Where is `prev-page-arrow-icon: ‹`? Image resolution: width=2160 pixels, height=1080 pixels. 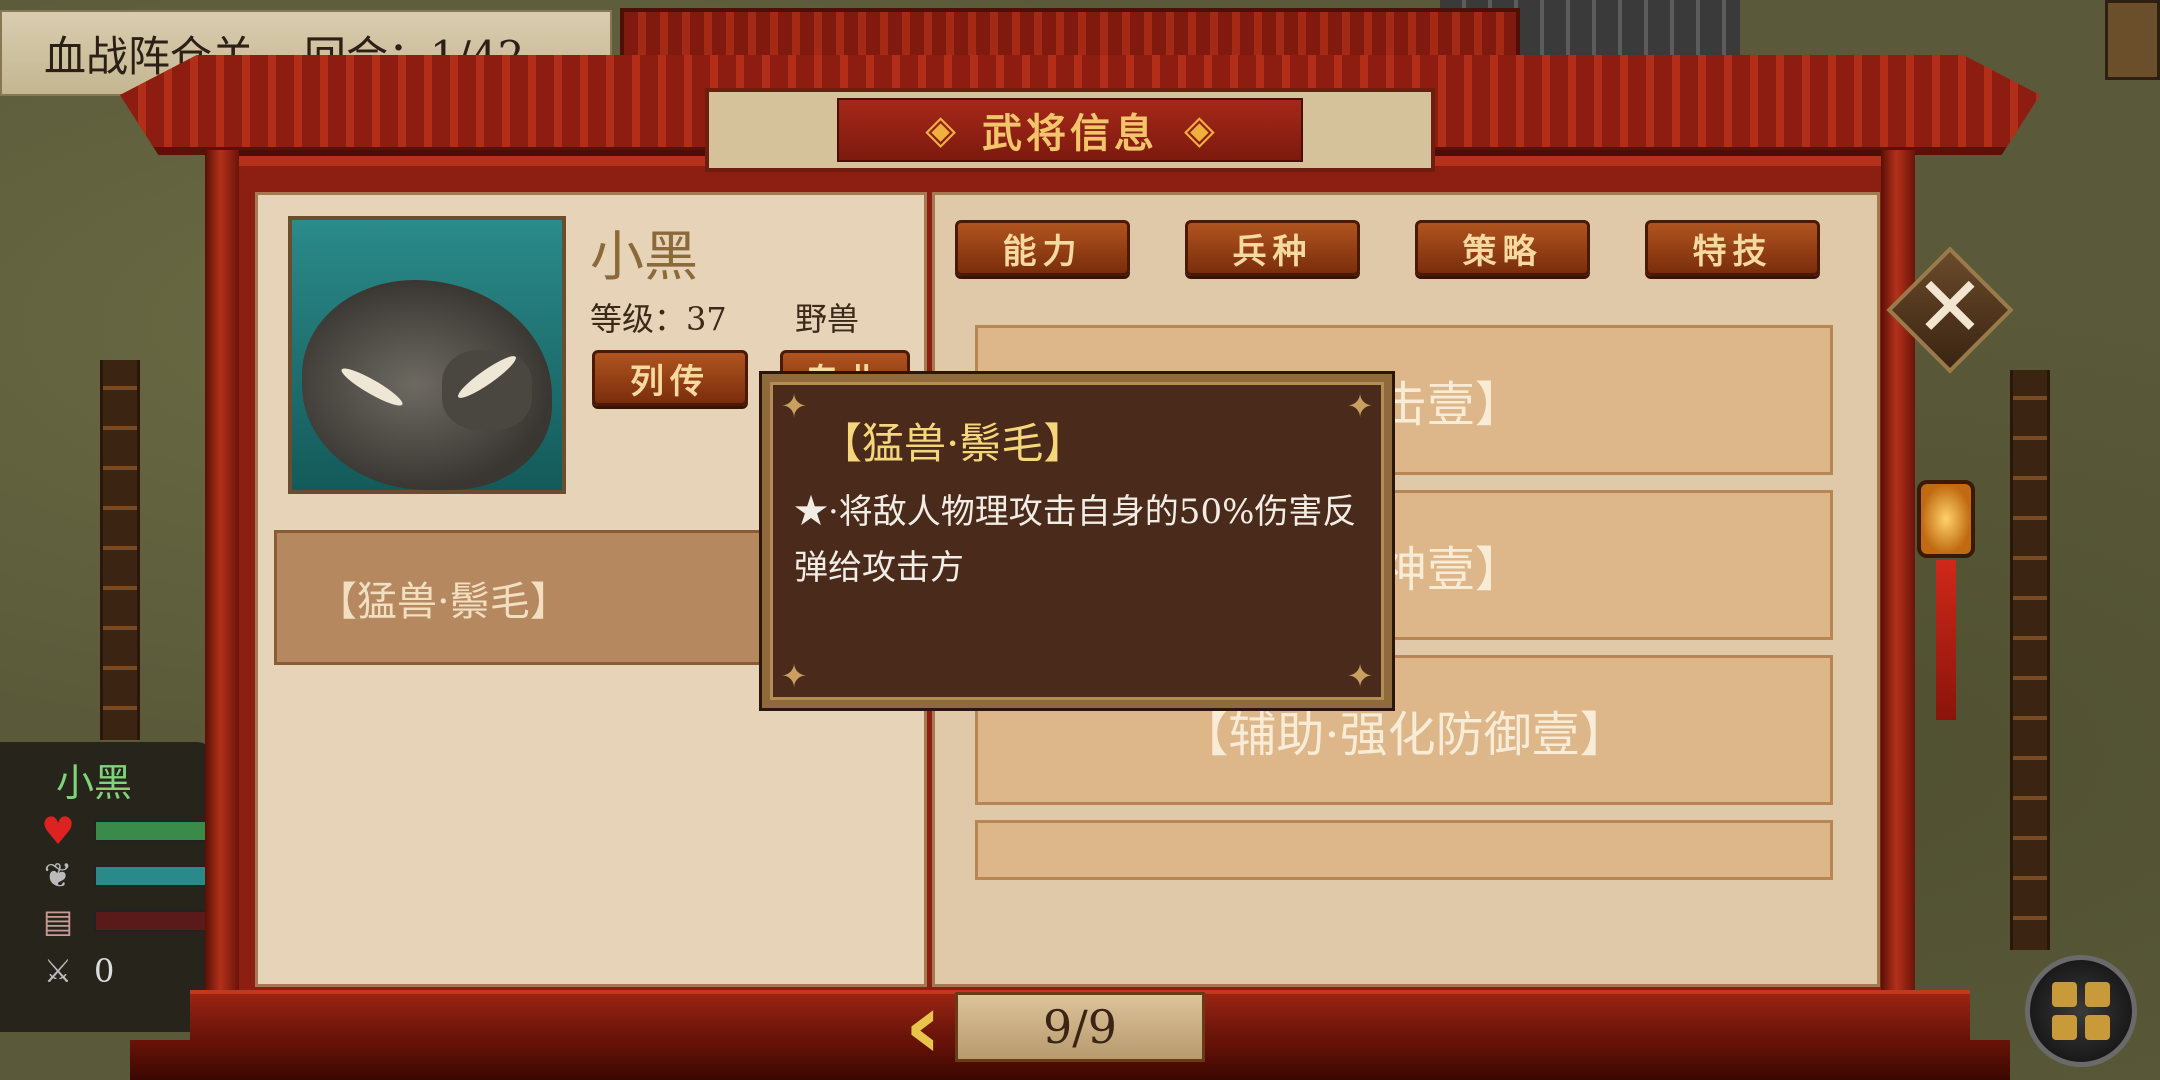
prev-page-arrow-icon: ‹ is located at coordinates (923, 1027).